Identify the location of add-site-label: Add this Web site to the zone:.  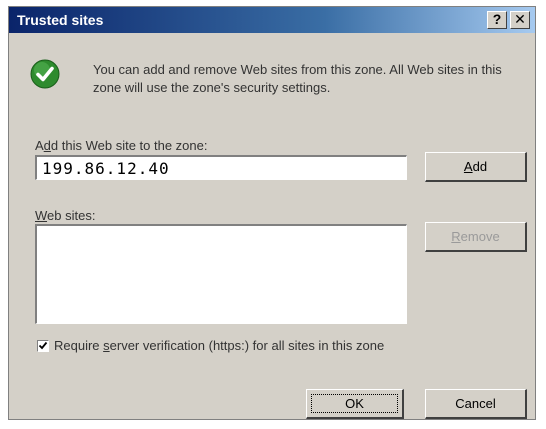
(121, 145).